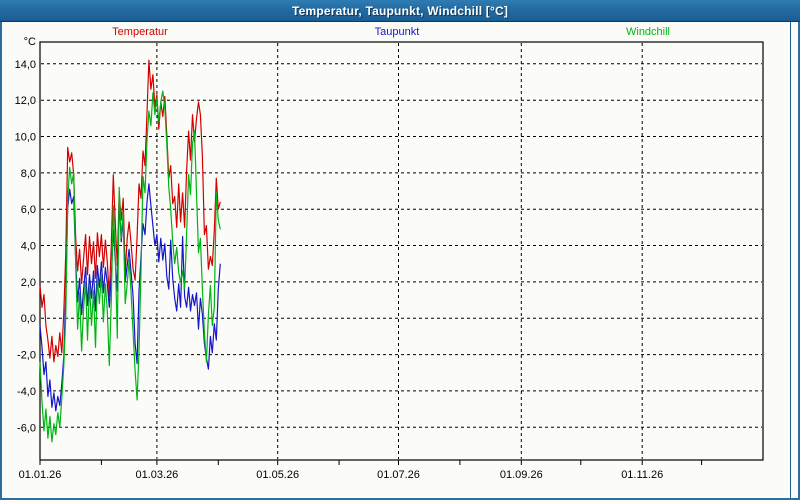  I want to click on chart-legend: Temperatur Taupunkt Windchill, so click(400, 32).